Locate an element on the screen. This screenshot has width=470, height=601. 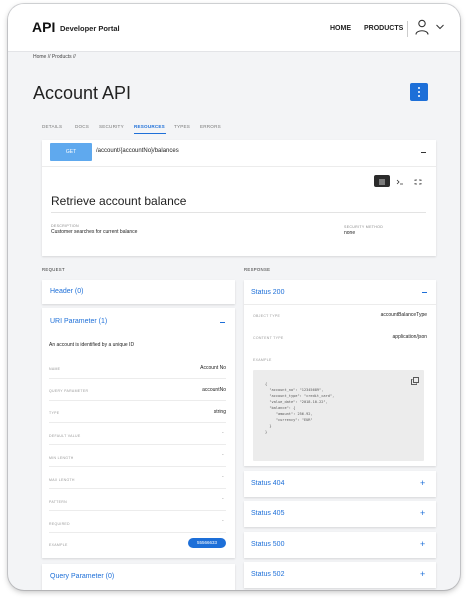
tab-security: SECURITY is located at coordinates (111, 126).